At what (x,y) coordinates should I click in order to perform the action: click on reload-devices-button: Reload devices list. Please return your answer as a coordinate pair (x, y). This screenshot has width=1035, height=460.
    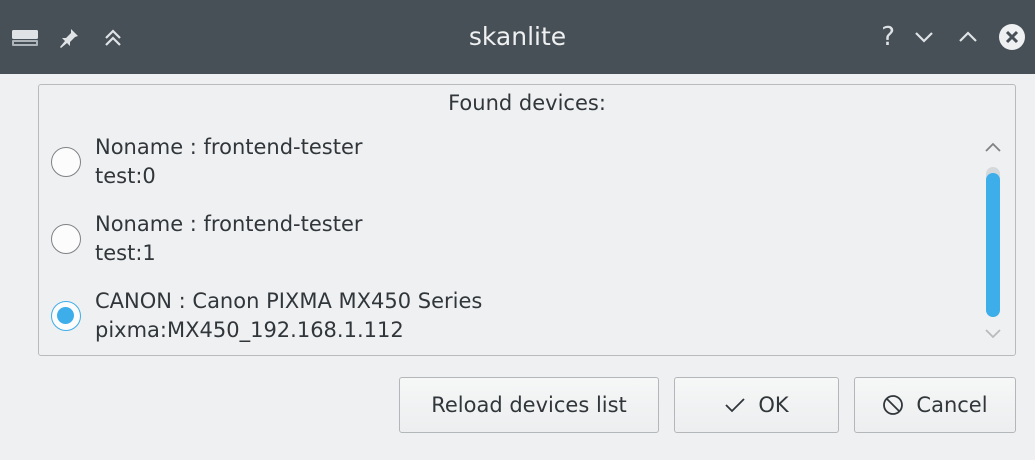
    Looking at the image, I should click on (529, 405).